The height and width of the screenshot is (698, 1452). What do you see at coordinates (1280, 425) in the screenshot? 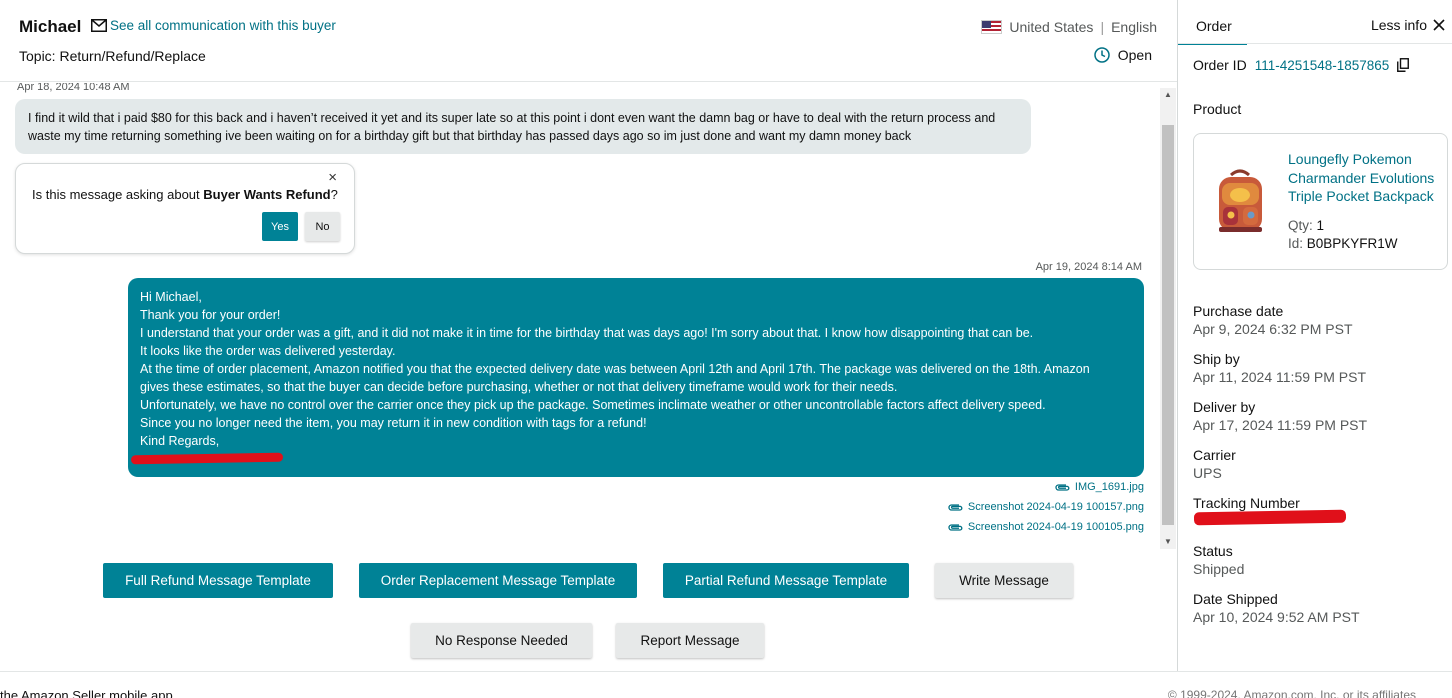
I see `deliver-by-value: Apr 17, 2024 11:59 PM PST` at bounding box center [1280, 425].